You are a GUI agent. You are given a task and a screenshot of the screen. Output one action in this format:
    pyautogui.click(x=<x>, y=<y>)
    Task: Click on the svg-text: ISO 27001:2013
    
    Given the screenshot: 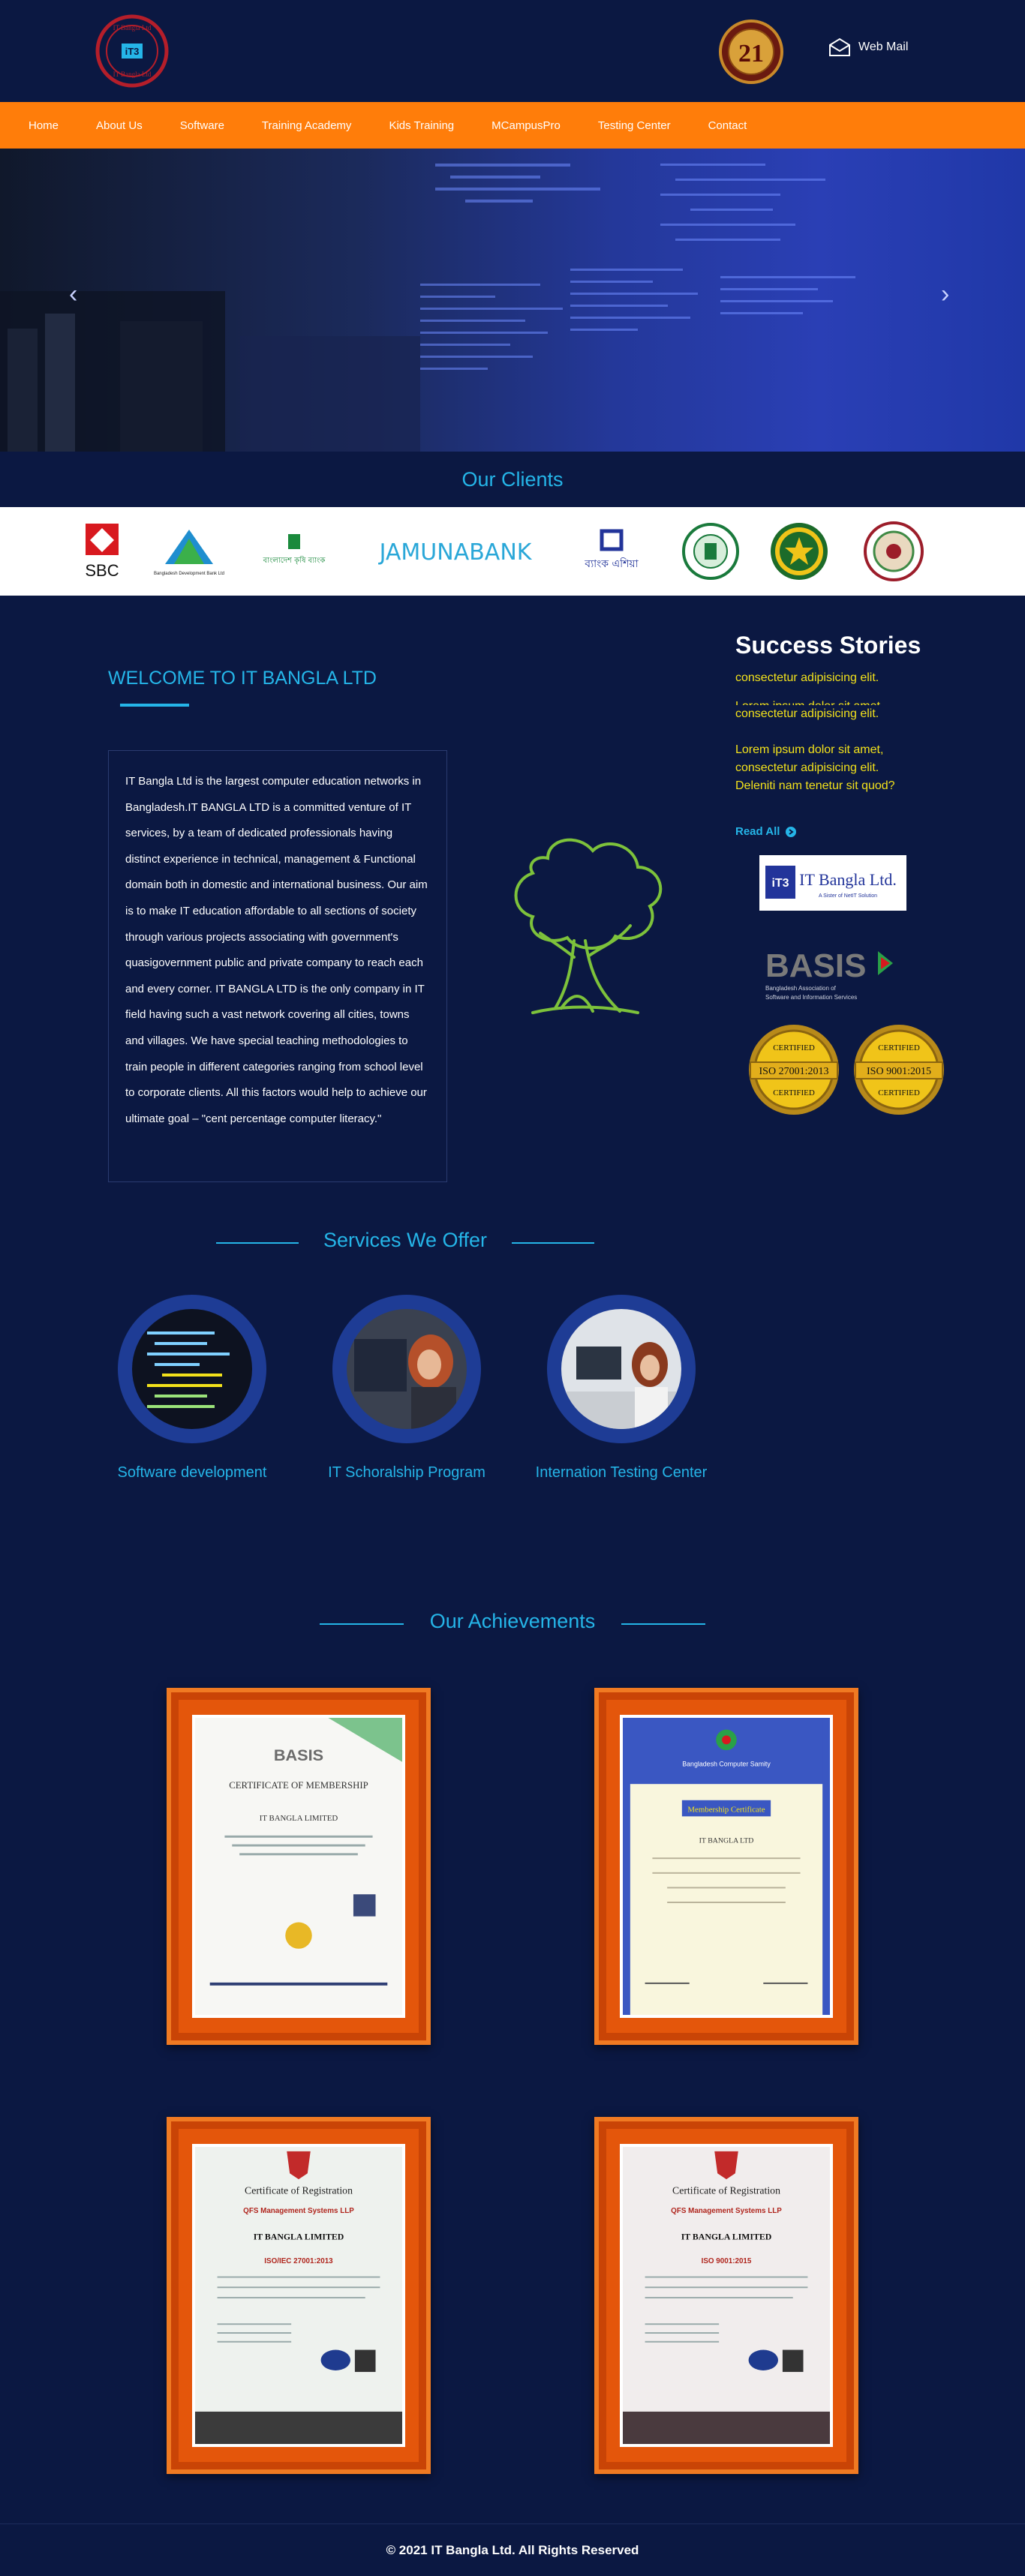 What is the action you would take?
    pyautogui.click(x=794, y=1071)
    